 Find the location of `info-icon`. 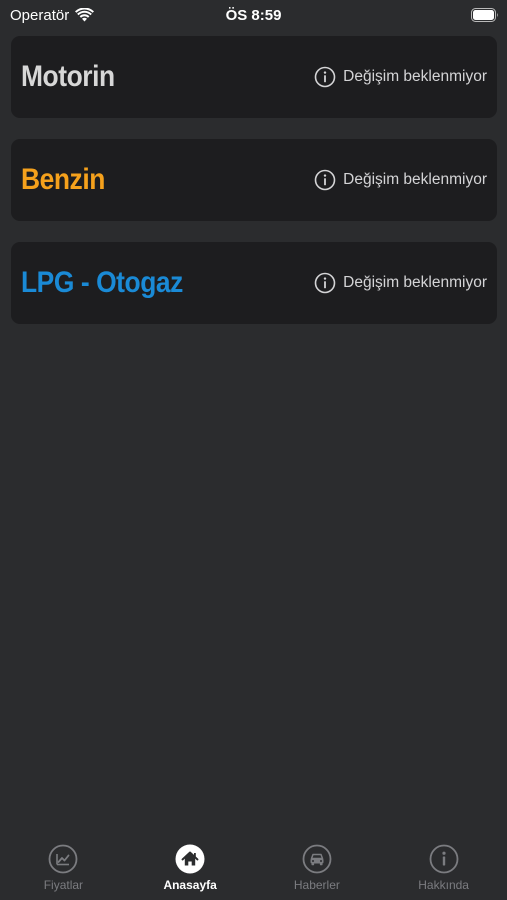

info-icon is located at coordinates (444, 859).